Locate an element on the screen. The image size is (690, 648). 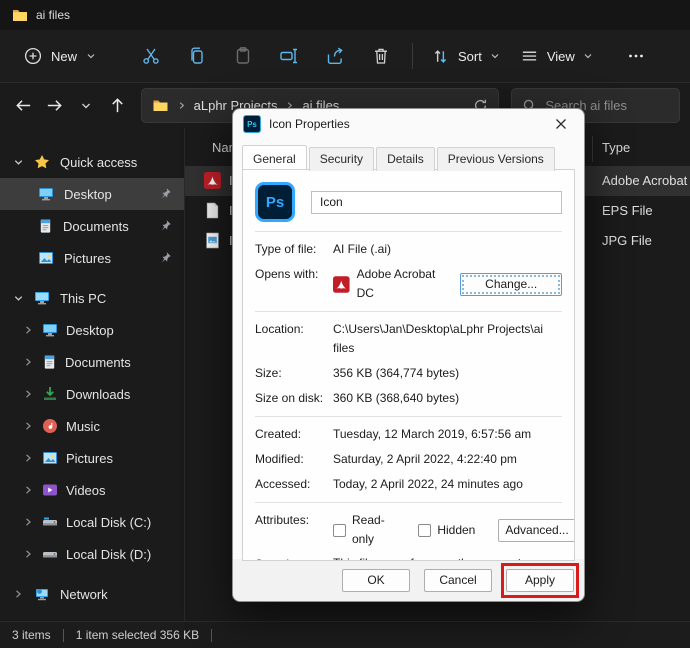
sidebar-item-desktop: Desktop is located at coordinates (92, 194).